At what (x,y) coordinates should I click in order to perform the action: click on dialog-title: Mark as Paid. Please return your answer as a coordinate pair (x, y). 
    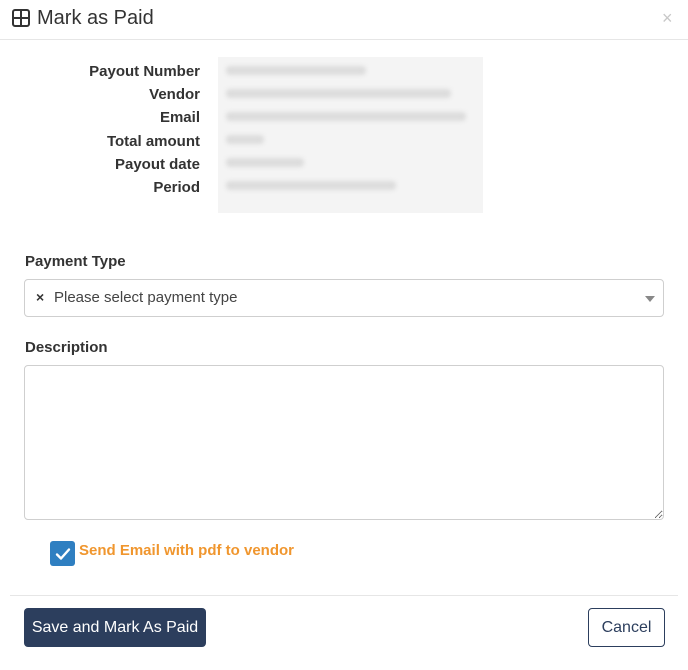
    Looking at the image, I should click on (95, 18).